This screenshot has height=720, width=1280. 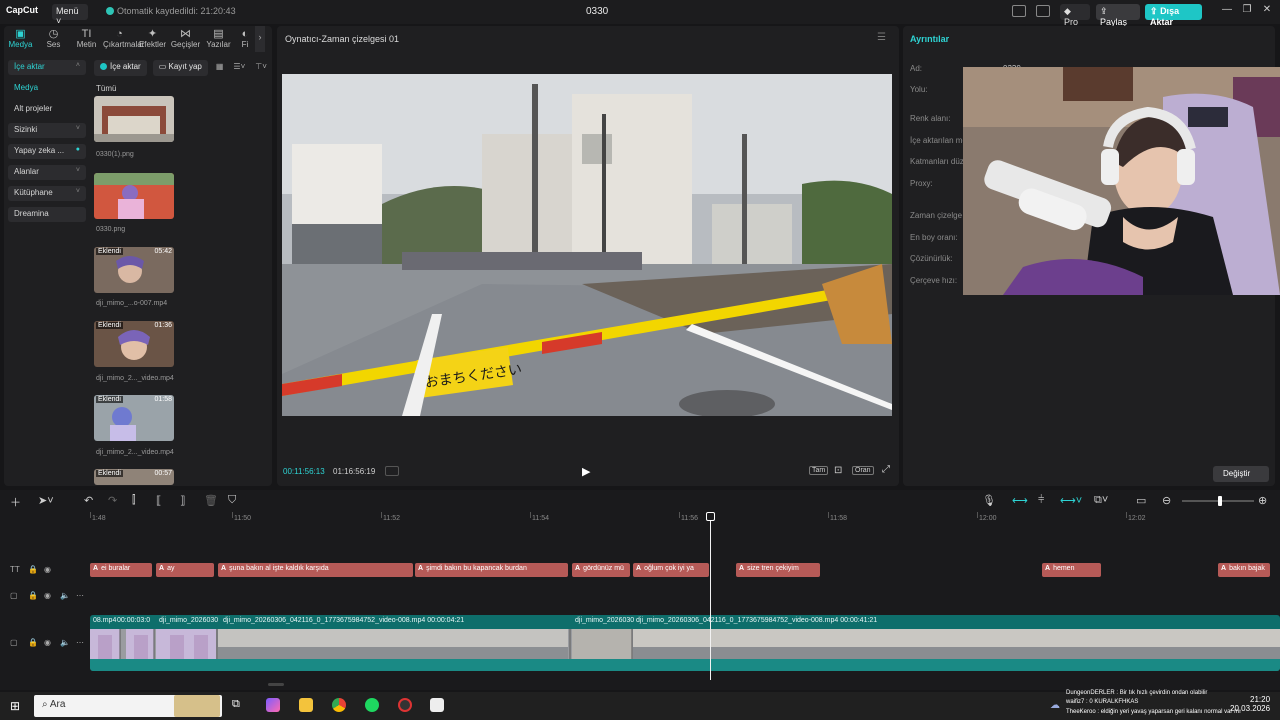 What do you see at coordinates (1244, 570) in the screenshot?
I see `caption-clip: Abakın bajak` at bounding box center [1244, 570].